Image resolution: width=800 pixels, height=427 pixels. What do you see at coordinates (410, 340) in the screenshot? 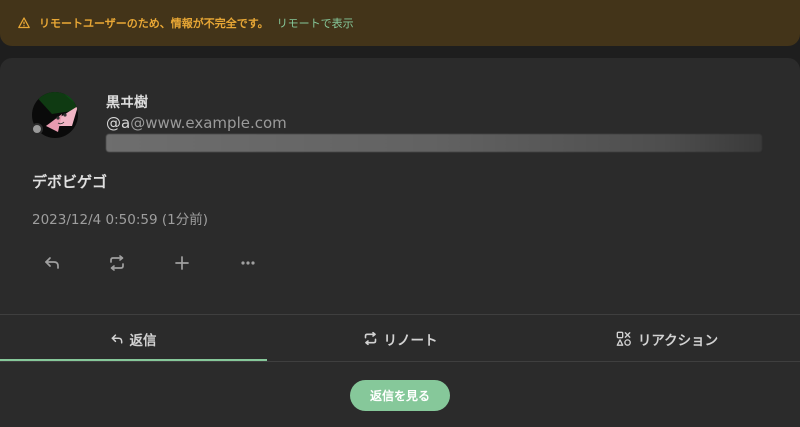
I see `tab-renotes-label: リノート` at bounding box center [410, 340].